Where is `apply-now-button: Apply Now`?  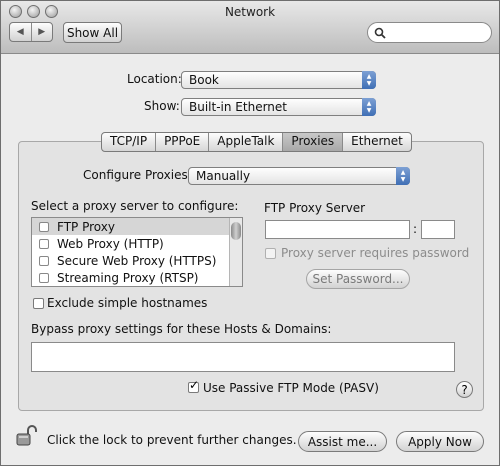 apply-now-button: Apply Now is located at coordinates (440, 441).